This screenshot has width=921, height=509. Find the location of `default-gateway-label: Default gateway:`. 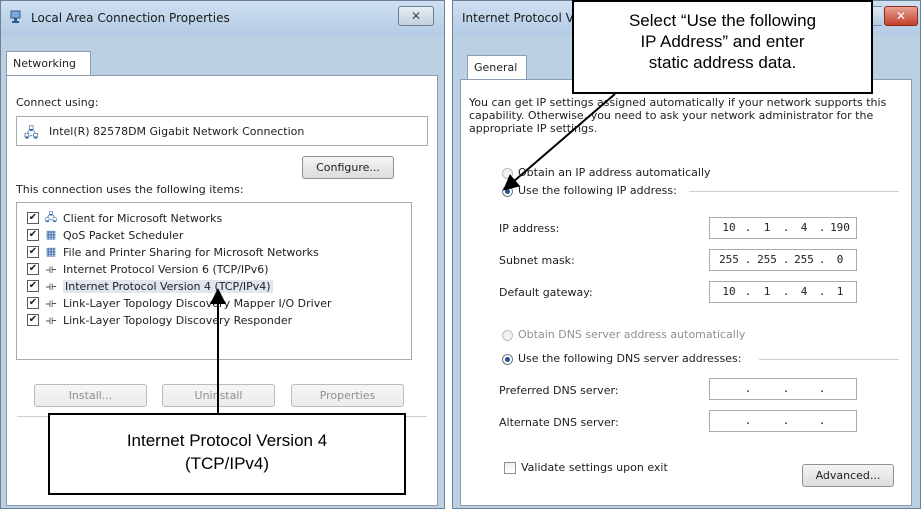

default-gateway-label: Default gateway: is located at coordinates (546, 292).